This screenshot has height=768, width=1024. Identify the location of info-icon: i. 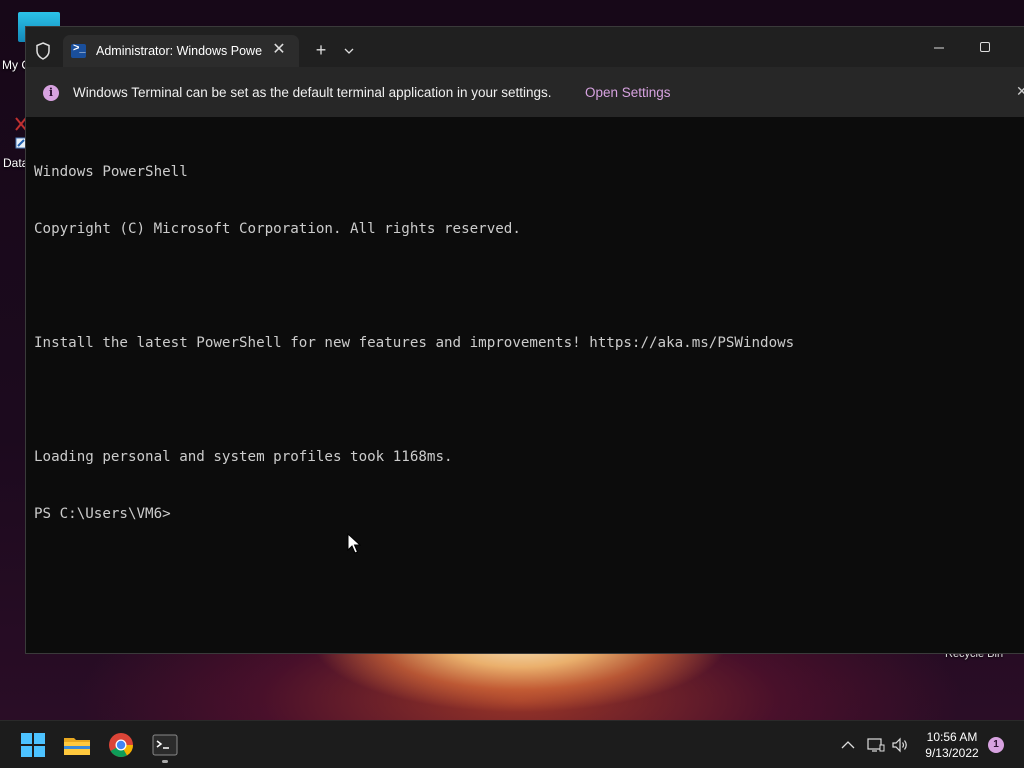
(51, 93).